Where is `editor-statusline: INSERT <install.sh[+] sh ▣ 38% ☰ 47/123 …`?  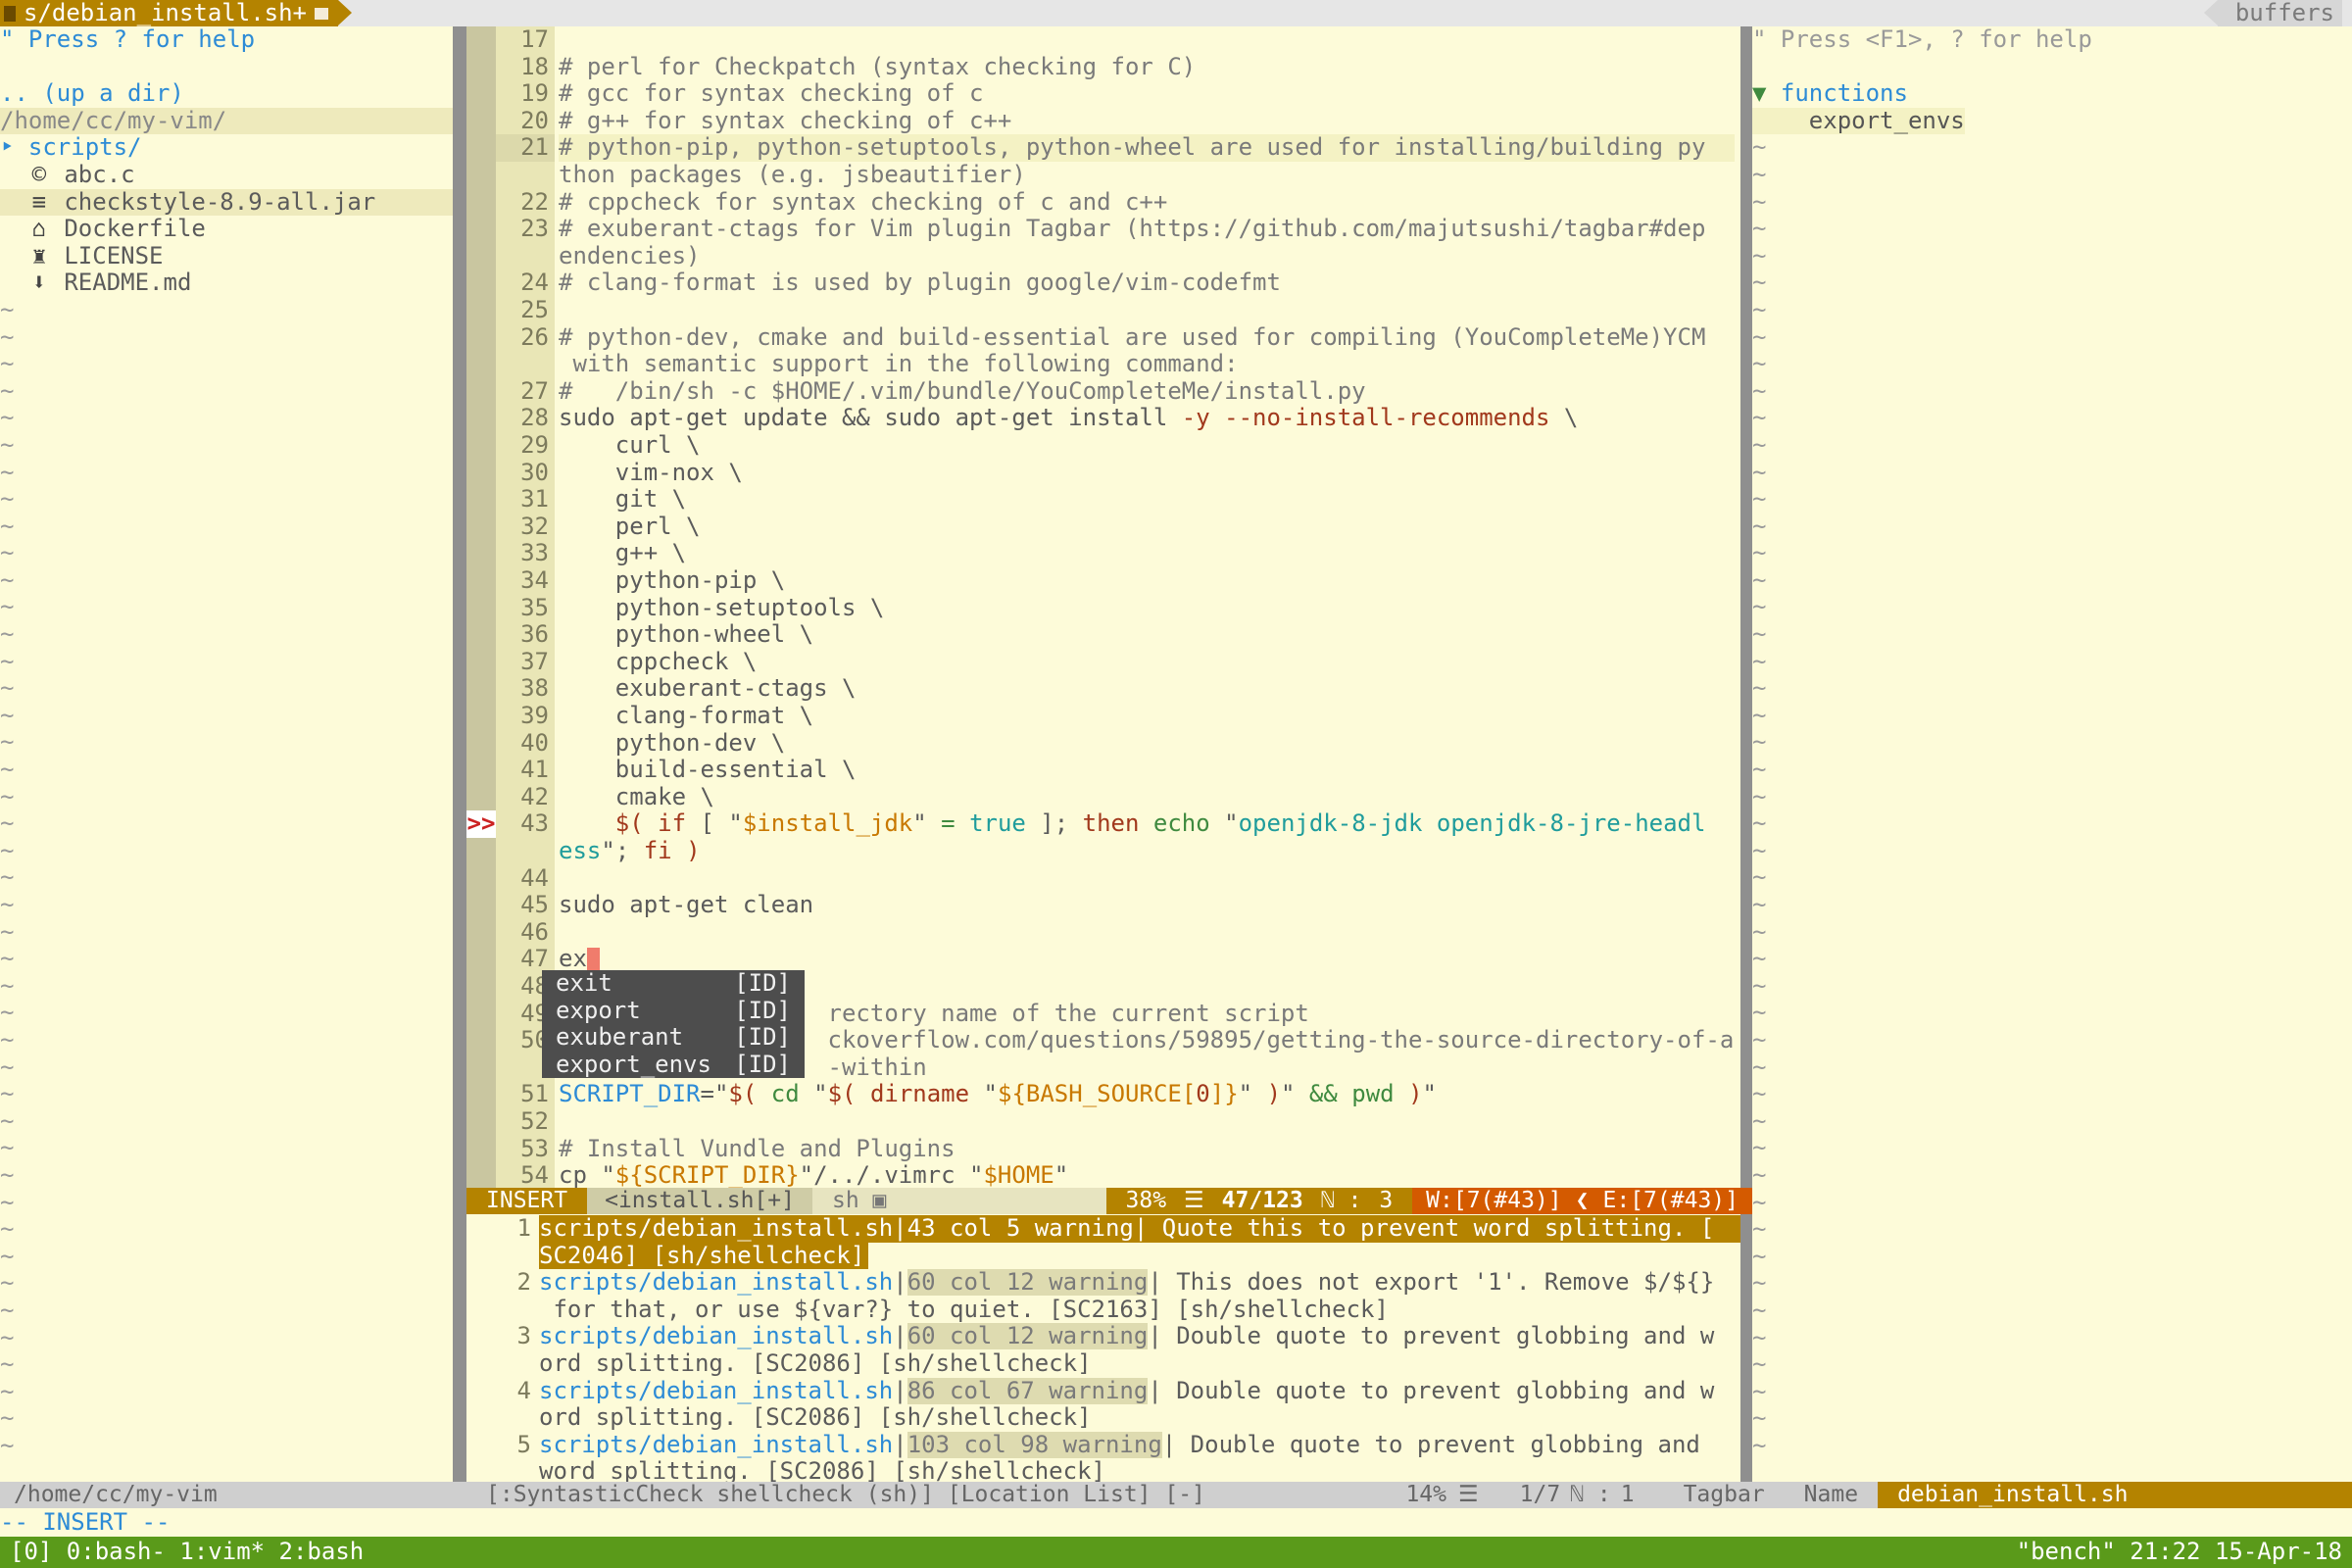 editor-statusline: INSERT <install.sh[+] sh ▣ 38% ☰ 47/123 … is located at coordinates (1109, 1201).